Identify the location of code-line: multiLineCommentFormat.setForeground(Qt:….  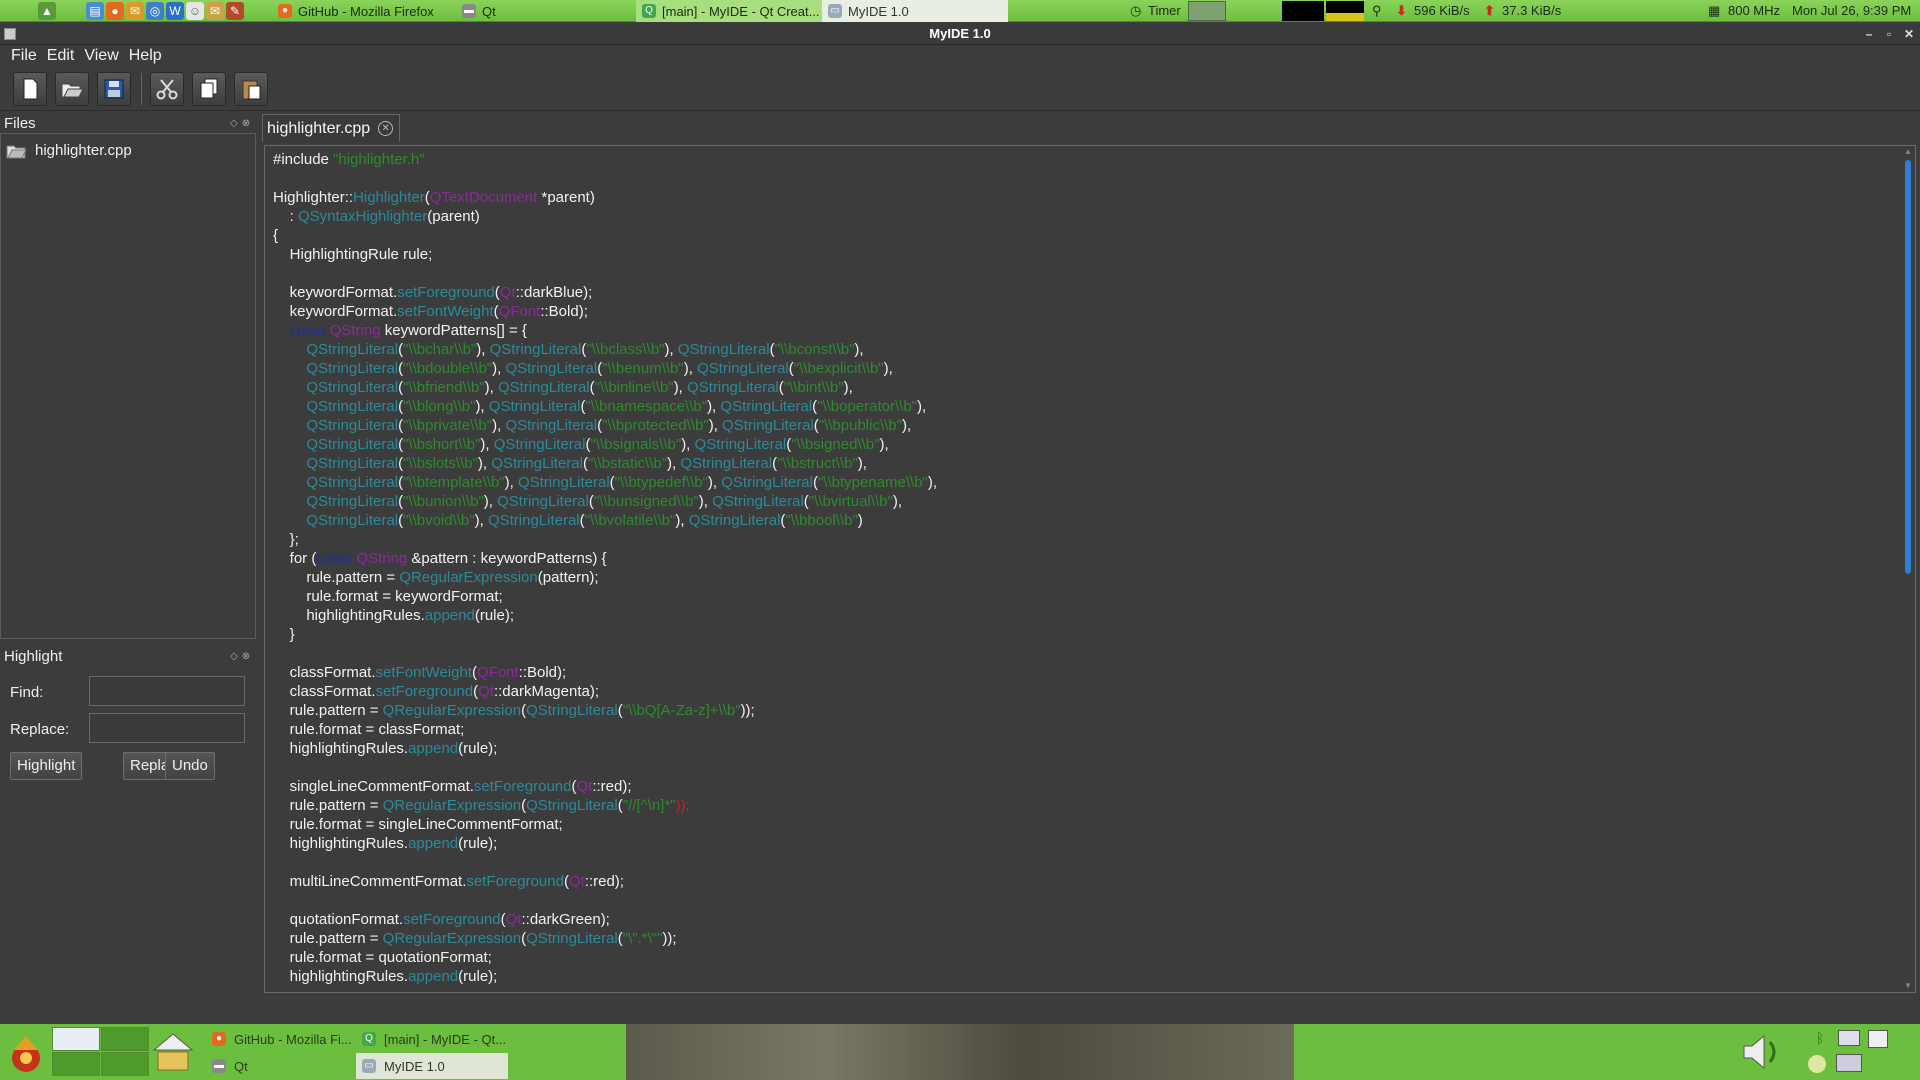
(605, 881).